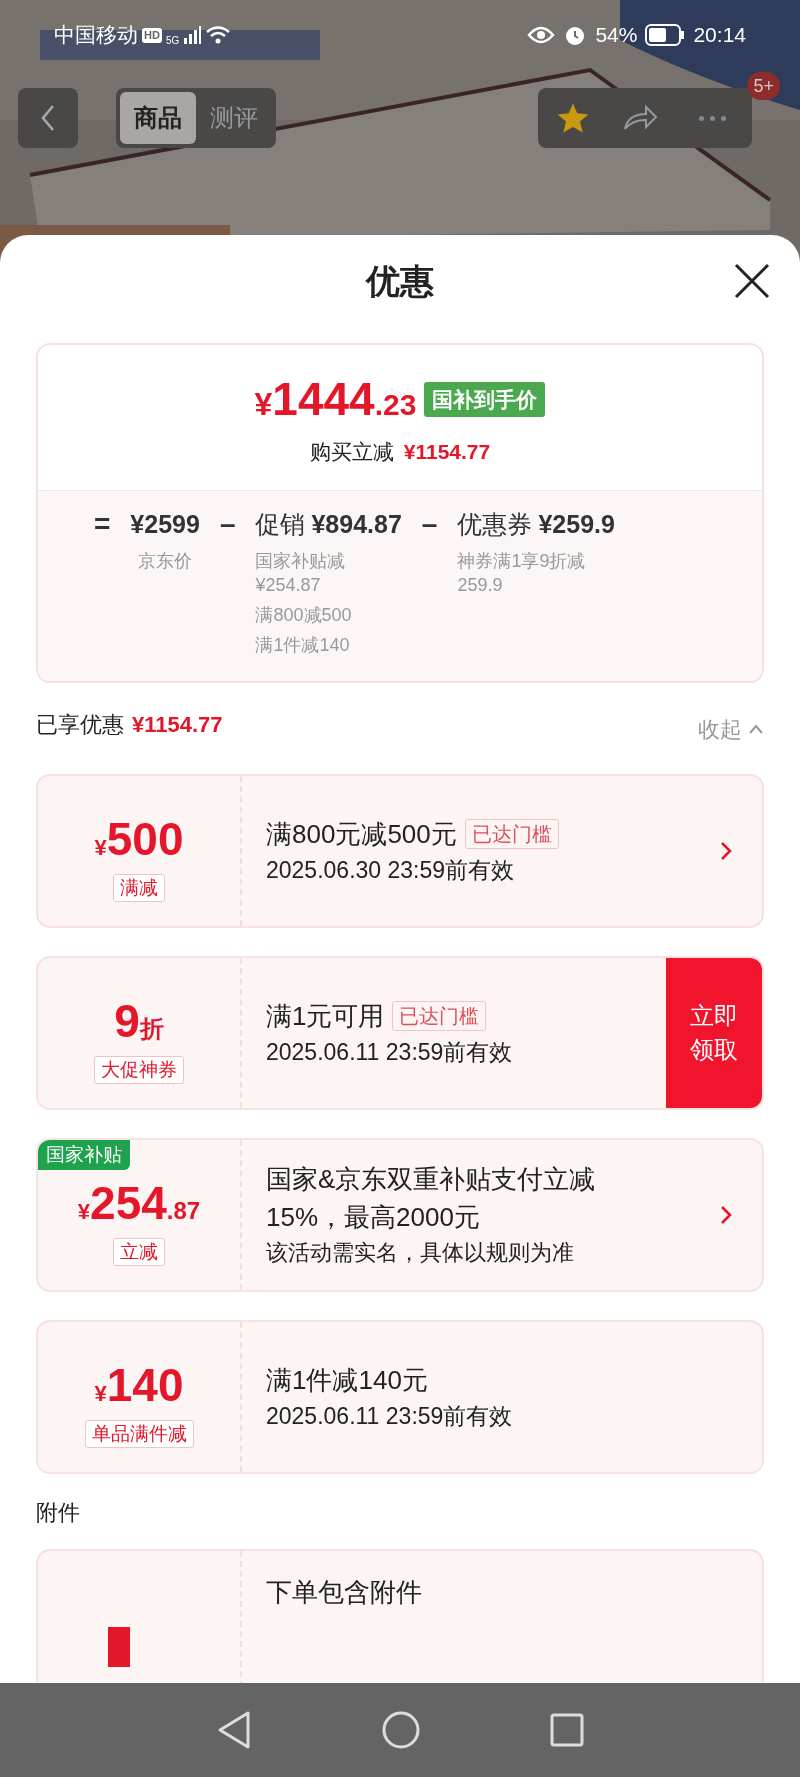 The image size is (800, 1777). What do you see at coordinates (335, 399) in the screenshot?
I see `final-price: ¥1444.23` at bounding box center [335, 399].